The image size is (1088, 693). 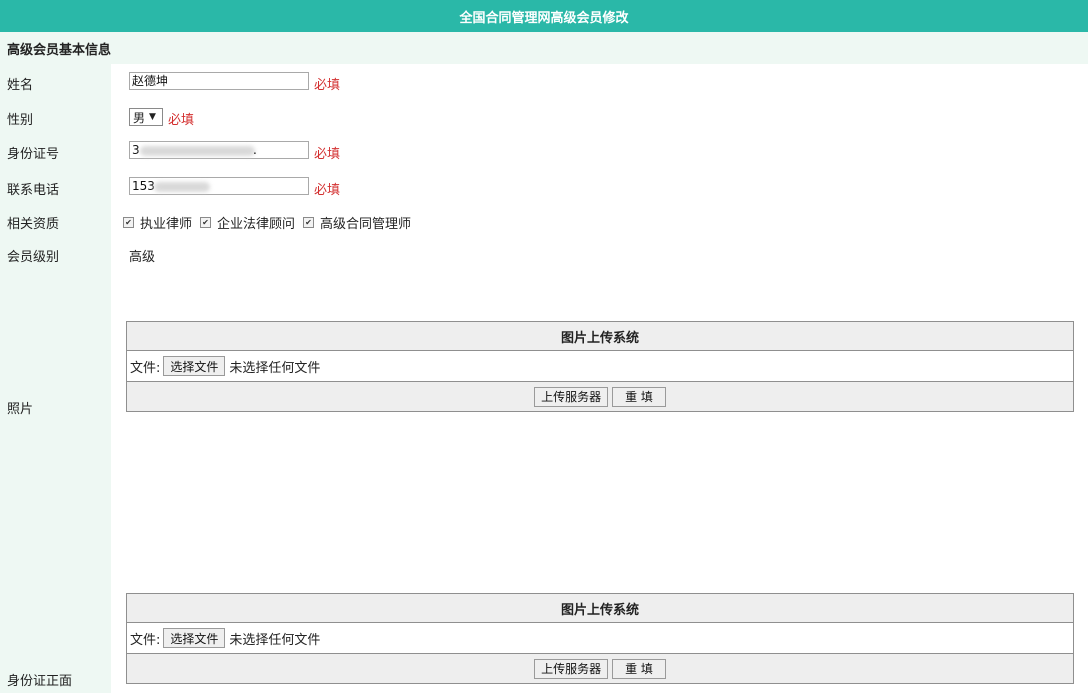 I want to click on level-label: 会员级别, so click(x=33, y=257).